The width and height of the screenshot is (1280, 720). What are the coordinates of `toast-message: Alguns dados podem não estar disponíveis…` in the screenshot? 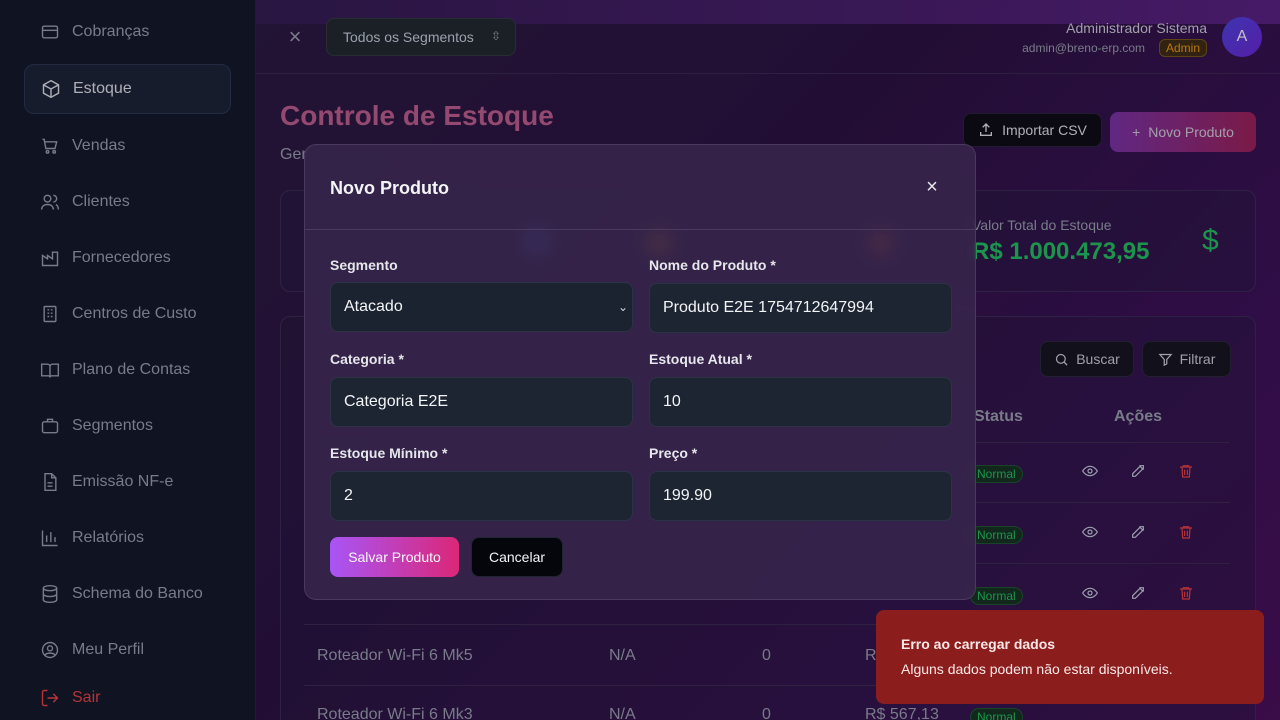 It's located at (1037, 669).